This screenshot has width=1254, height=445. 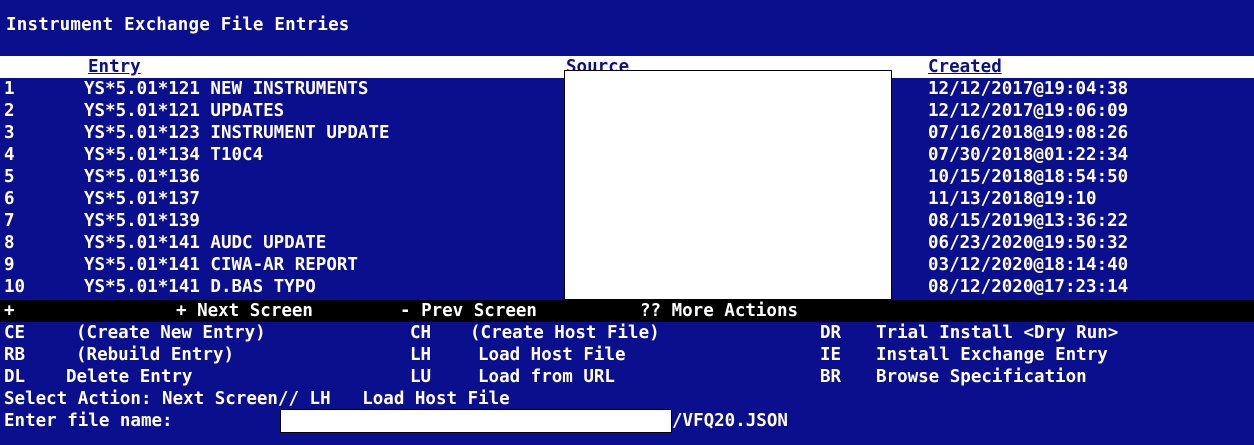 I want to click on entry-number: 2, so click(x=9, y=111).